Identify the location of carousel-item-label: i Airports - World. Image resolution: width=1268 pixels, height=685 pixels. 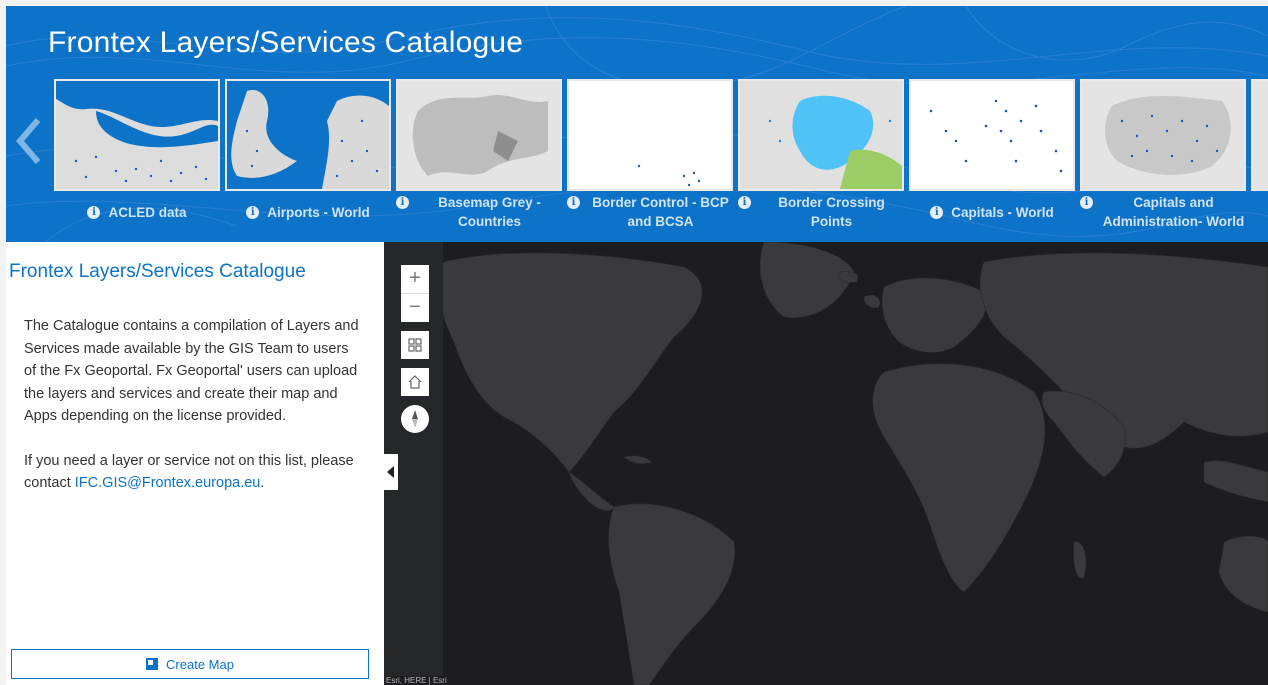
(308, 222).